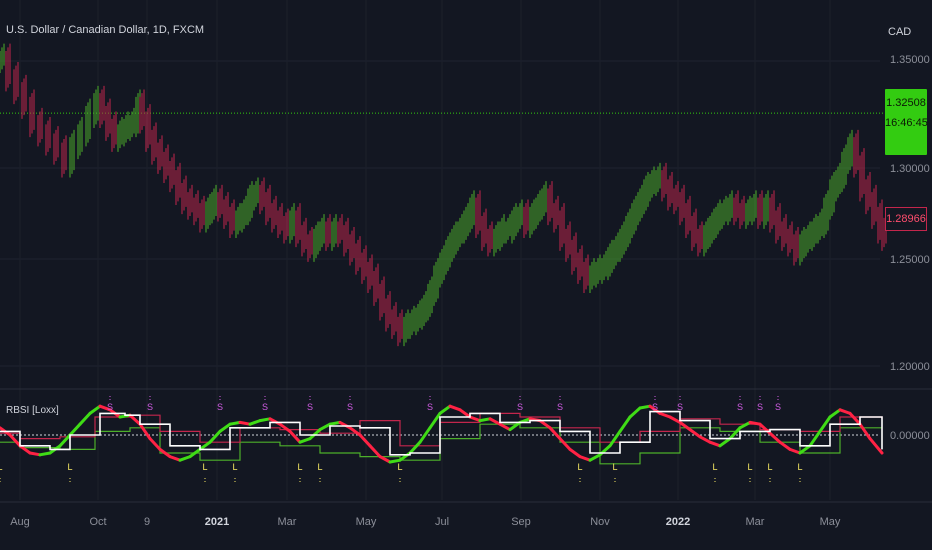  Describe the element at coordinates (147, 522) in the screenshot. I see `time-tick: 9` at that location.